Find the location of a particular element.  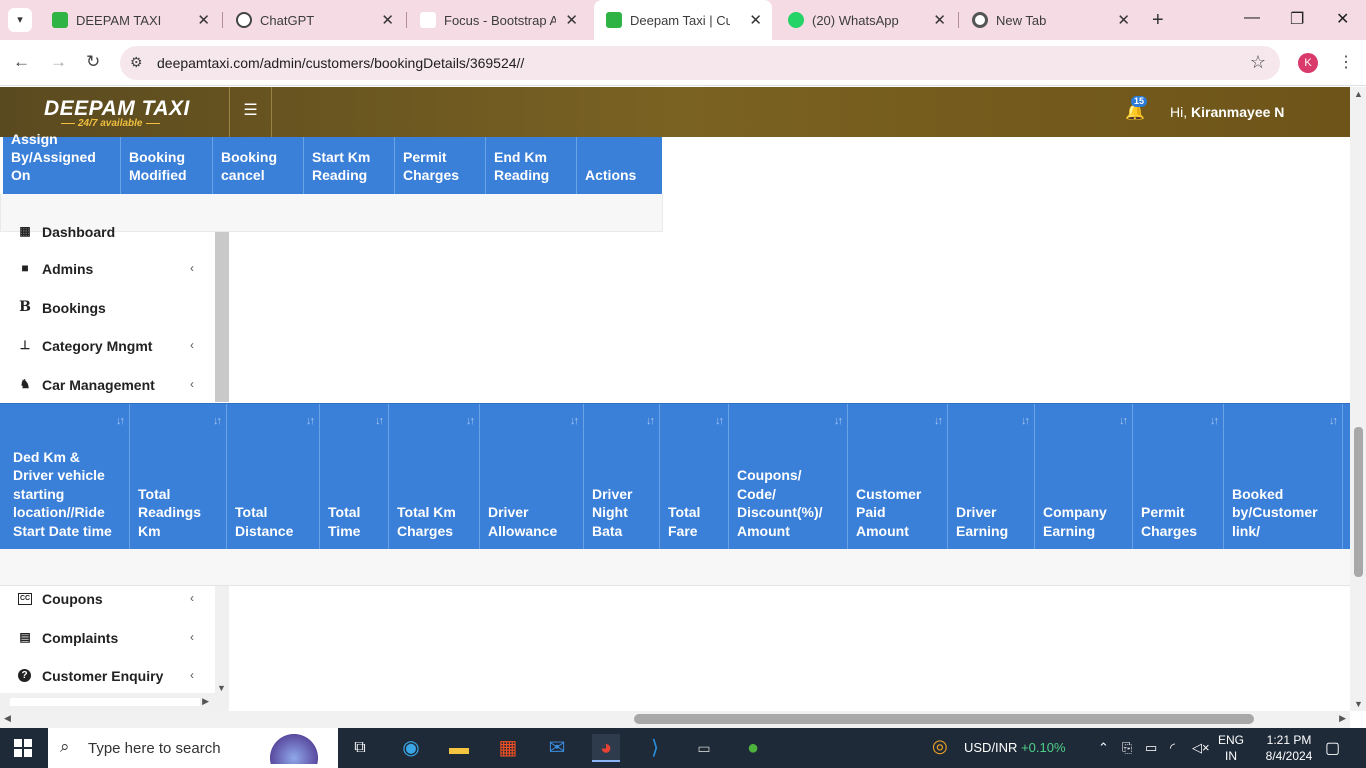

scroll-up-arrow-icon: ▲ is located at coordinates (1358, 94).